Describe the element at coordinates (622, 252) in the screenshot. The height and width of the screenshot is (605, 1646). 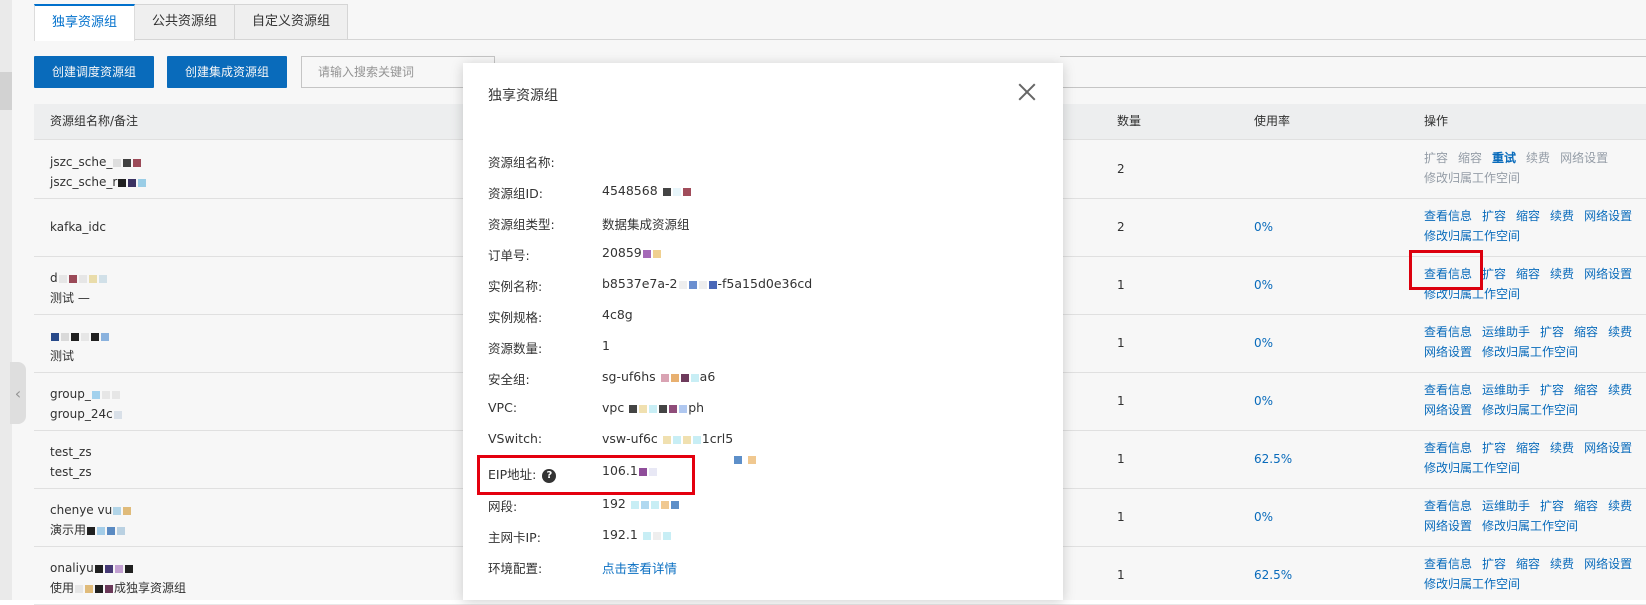
I see `field-value-order-text: 20859` at that location.